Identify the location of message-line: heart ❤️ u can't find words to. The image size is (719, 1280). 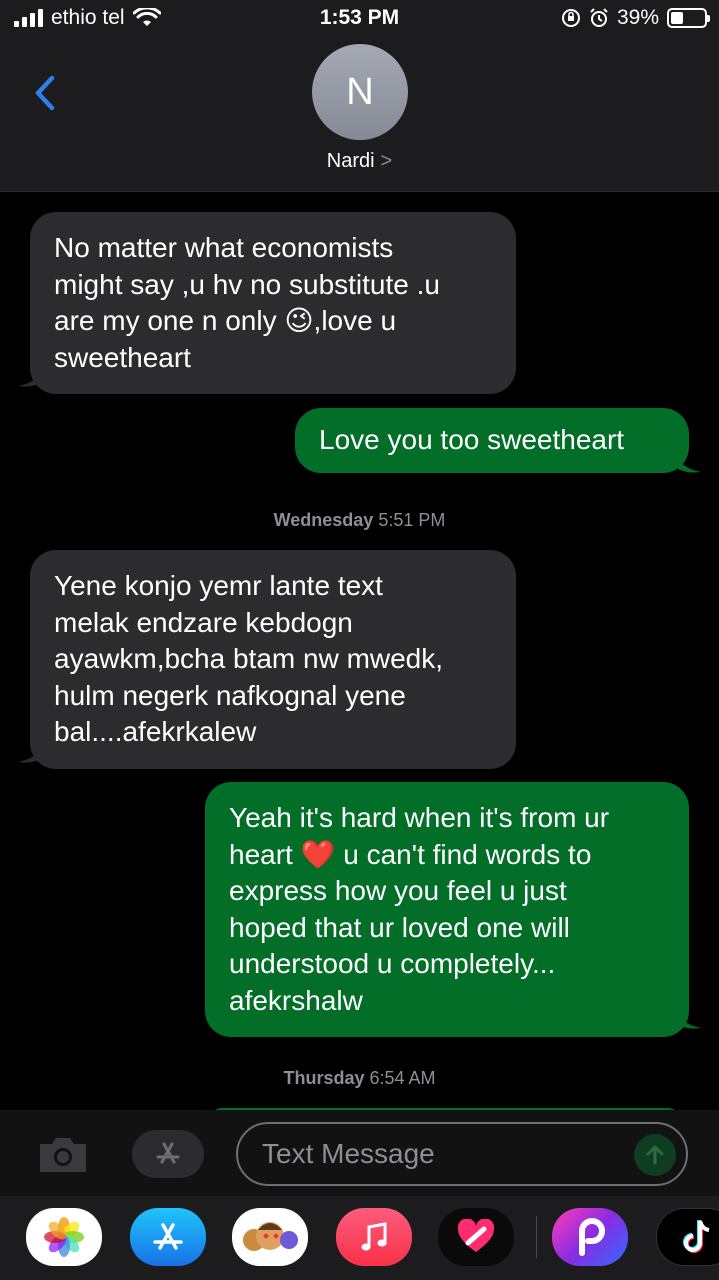
(410, 854).